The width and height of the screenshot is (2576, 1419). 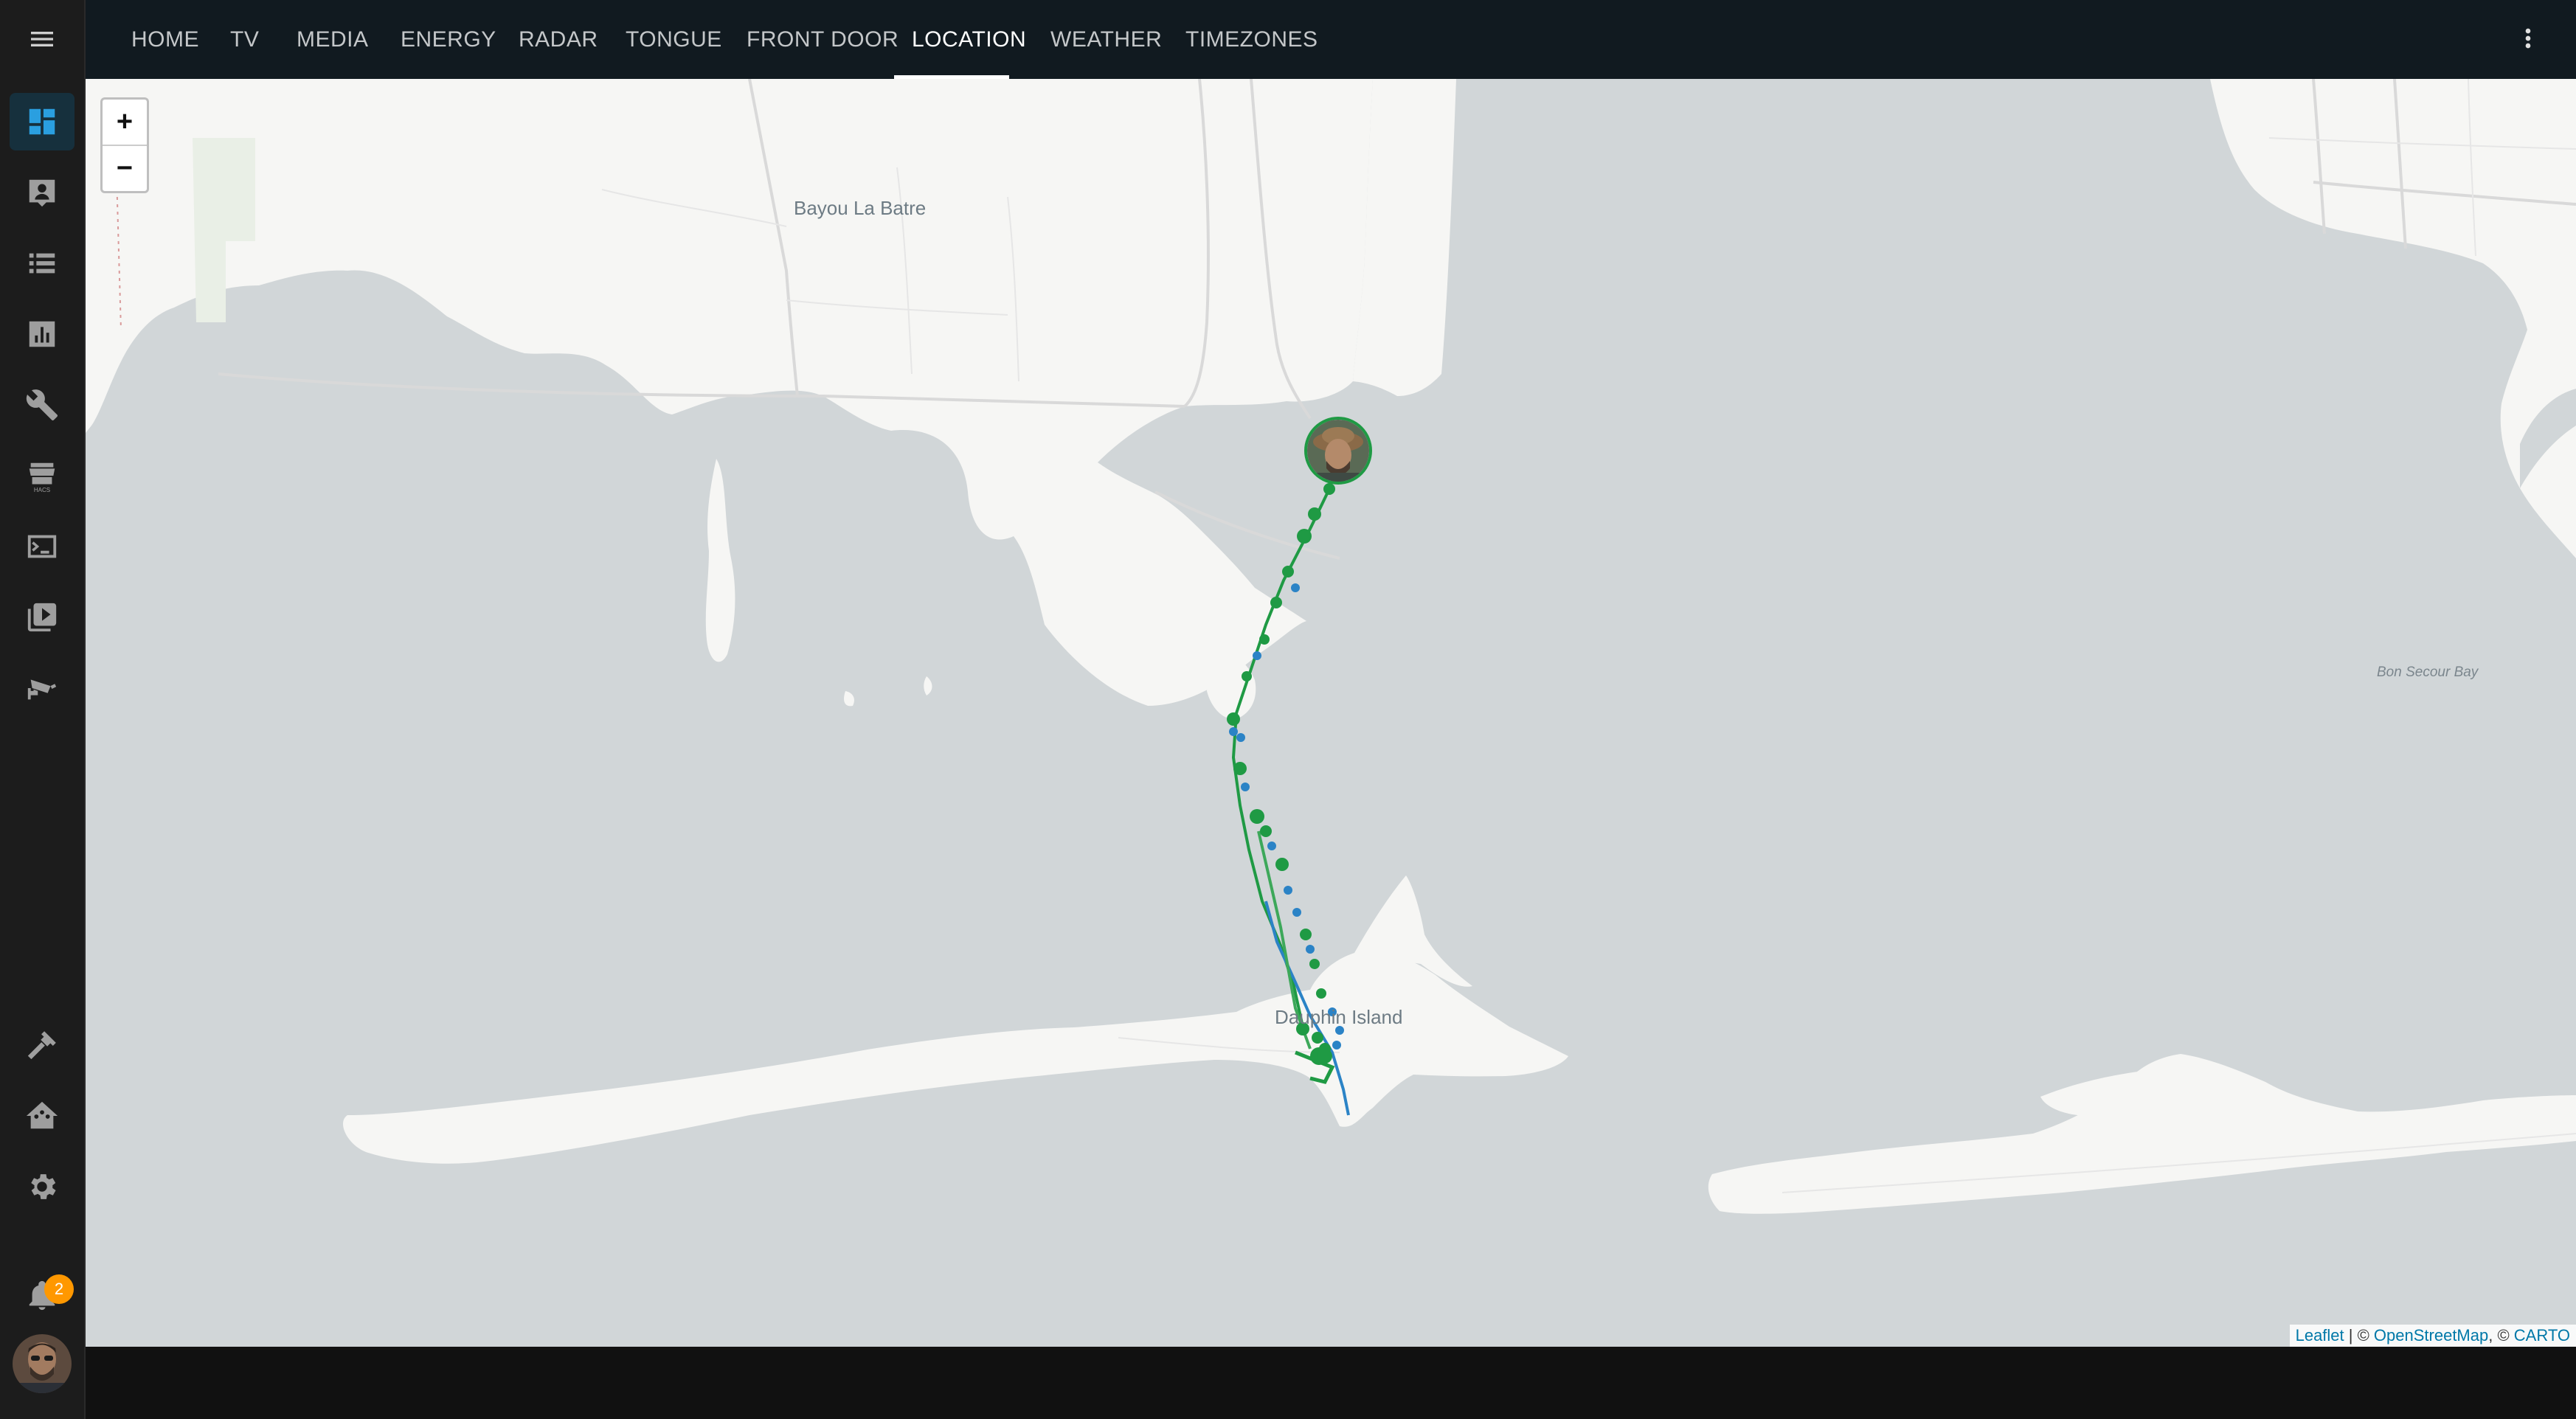 What do you see at coordinates (59, 1289) in the screenshot?
I see `notification-count-badge: 2` at bounding box center [59, 1289].